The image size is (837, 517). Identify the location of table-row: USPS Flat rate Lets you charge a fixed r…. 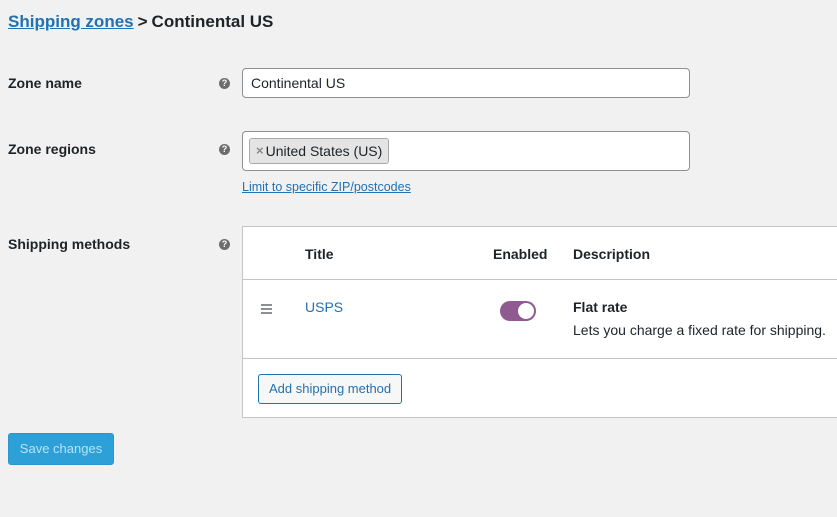
(540, 319).